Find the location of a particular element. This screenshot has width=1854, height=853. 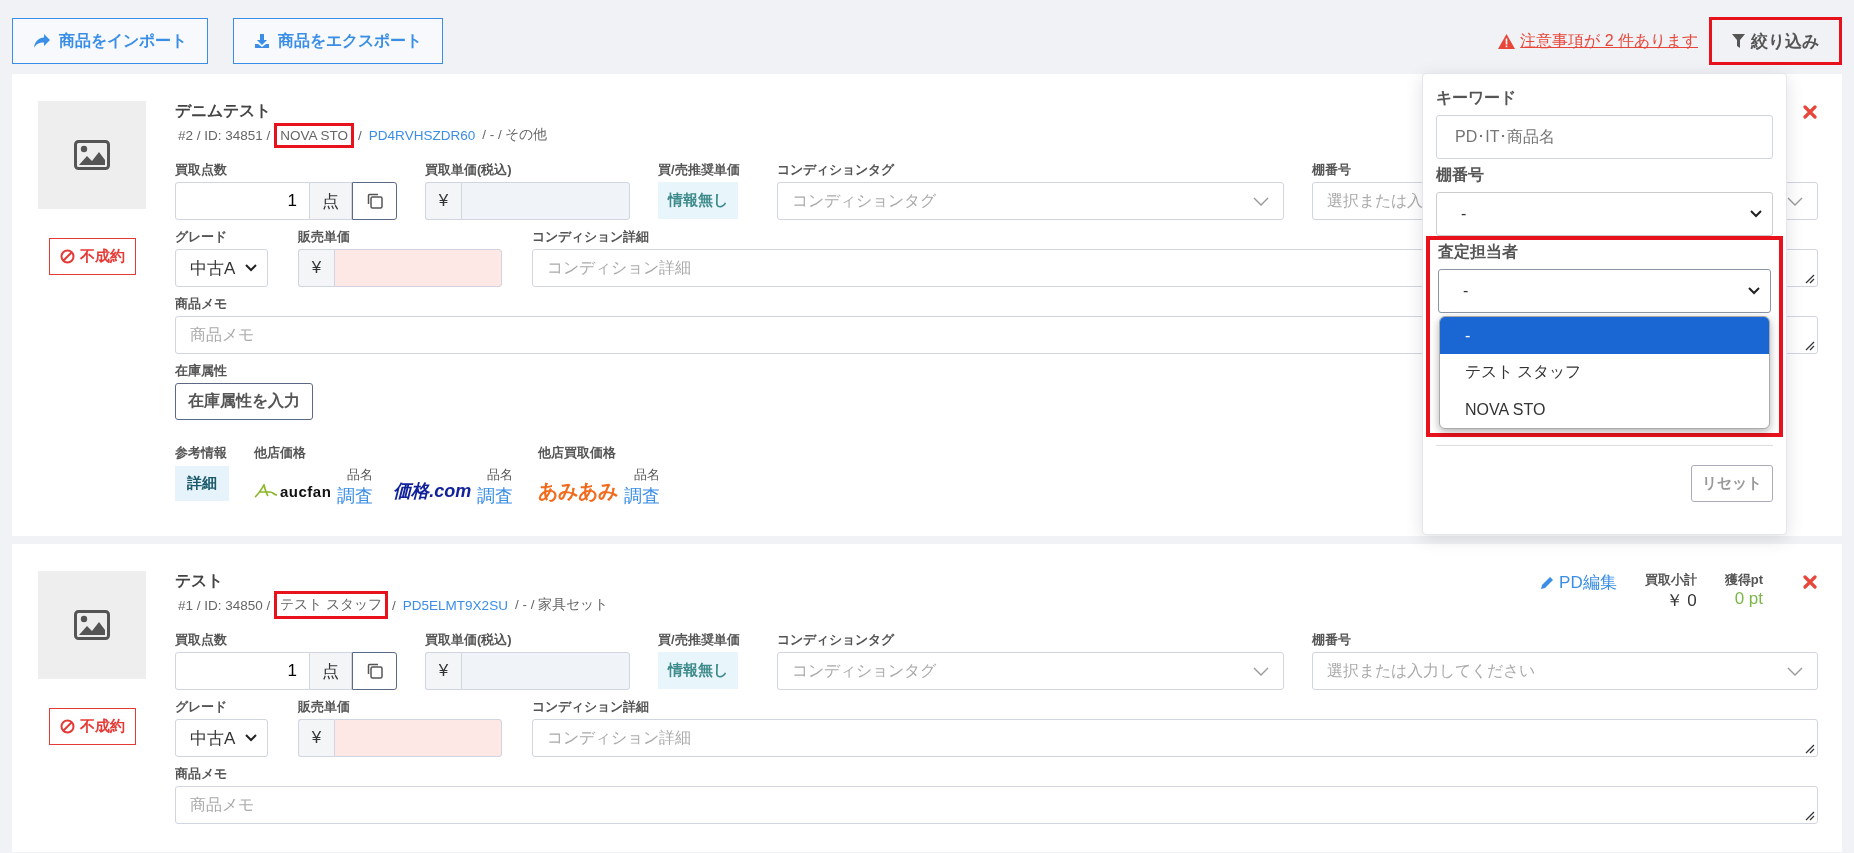

item-meta: / - / その他 is located at coordinates (515, 135).